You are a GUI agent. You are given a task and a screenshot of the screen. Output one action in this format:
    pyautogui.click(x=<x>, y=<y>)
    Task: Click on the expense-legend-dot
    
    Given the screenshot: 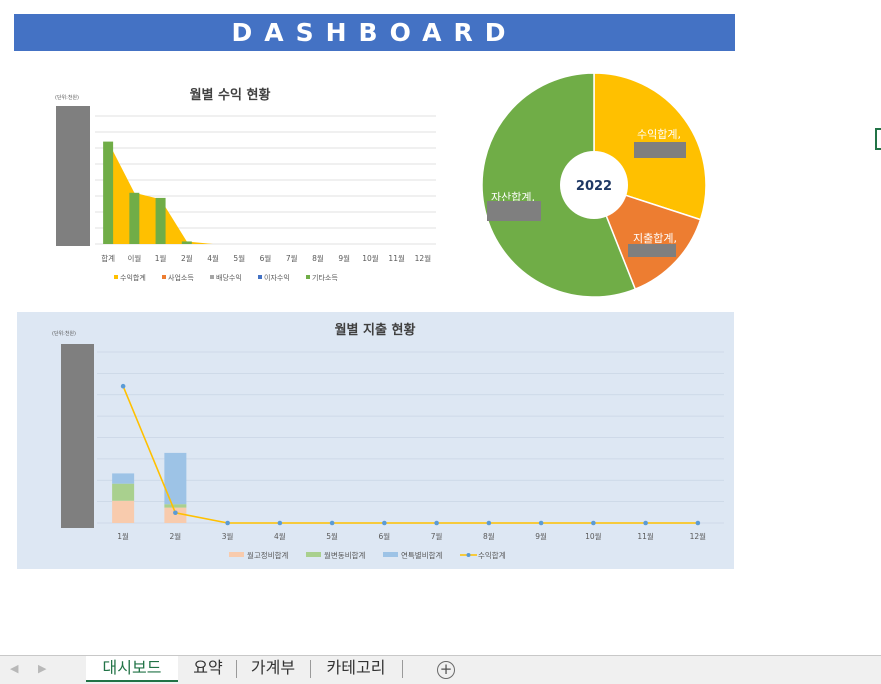 What is the action you would take?
    pyautogui.click(x=468, y=555)
    